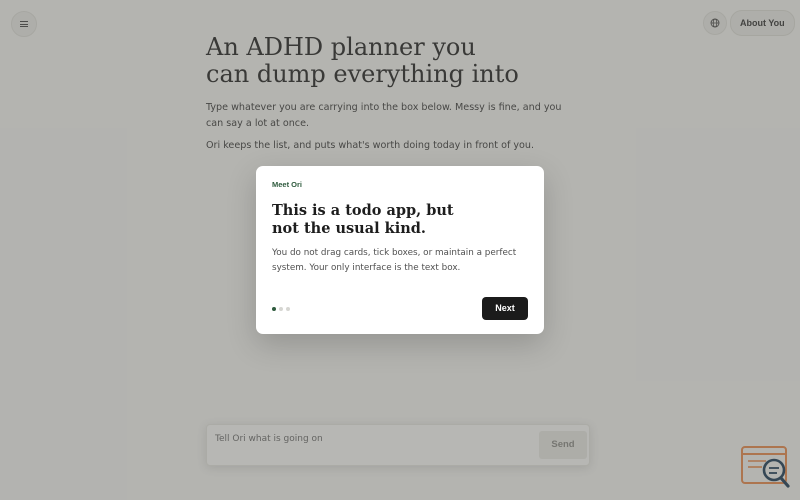 The height and width of the screenshot is (500, 800). What do you see at coordinates (505, 308) in the screenshot?
I see `next-button: Next` at bounding box center [505, 308].